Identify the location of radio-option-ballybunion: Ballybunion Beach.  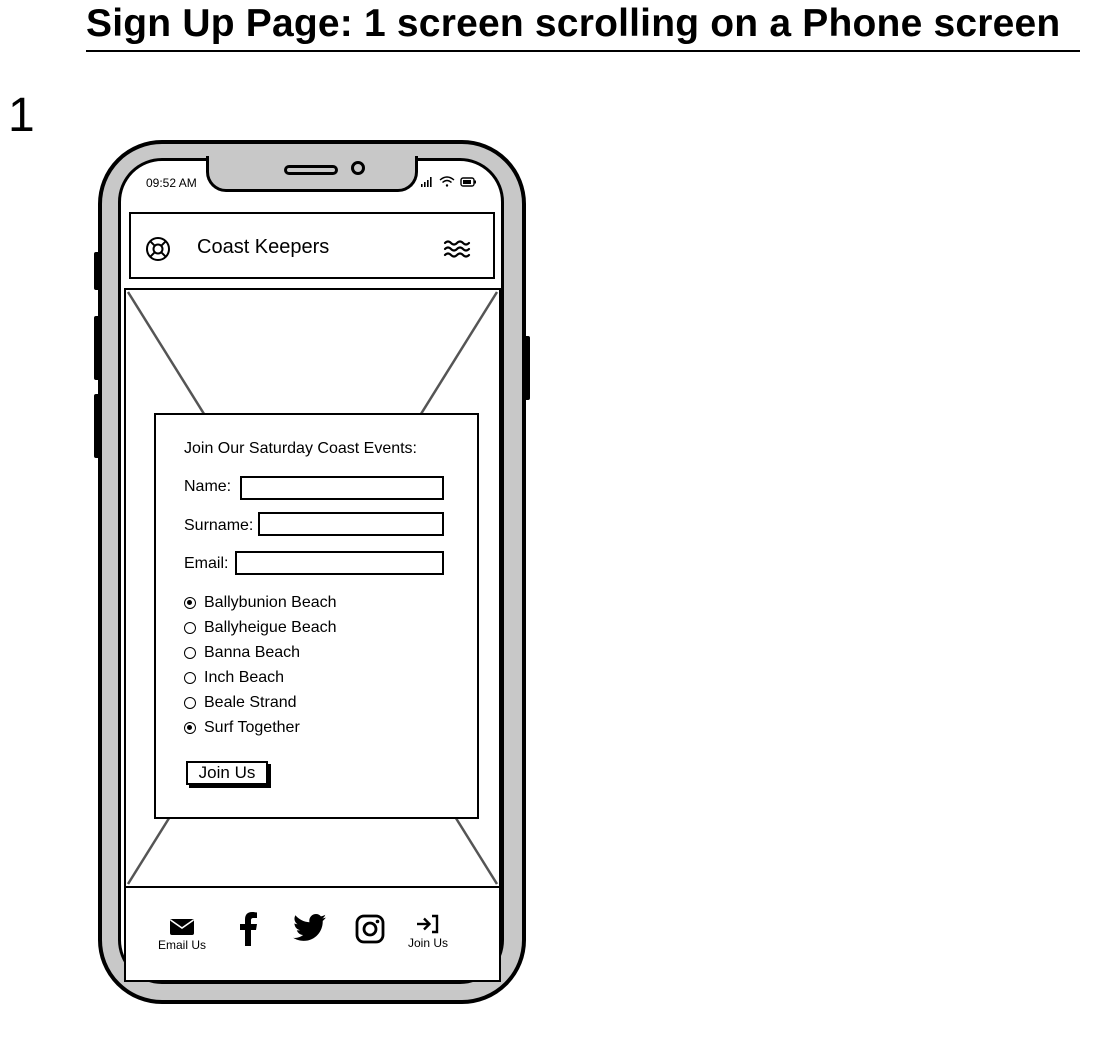
(260, 603).